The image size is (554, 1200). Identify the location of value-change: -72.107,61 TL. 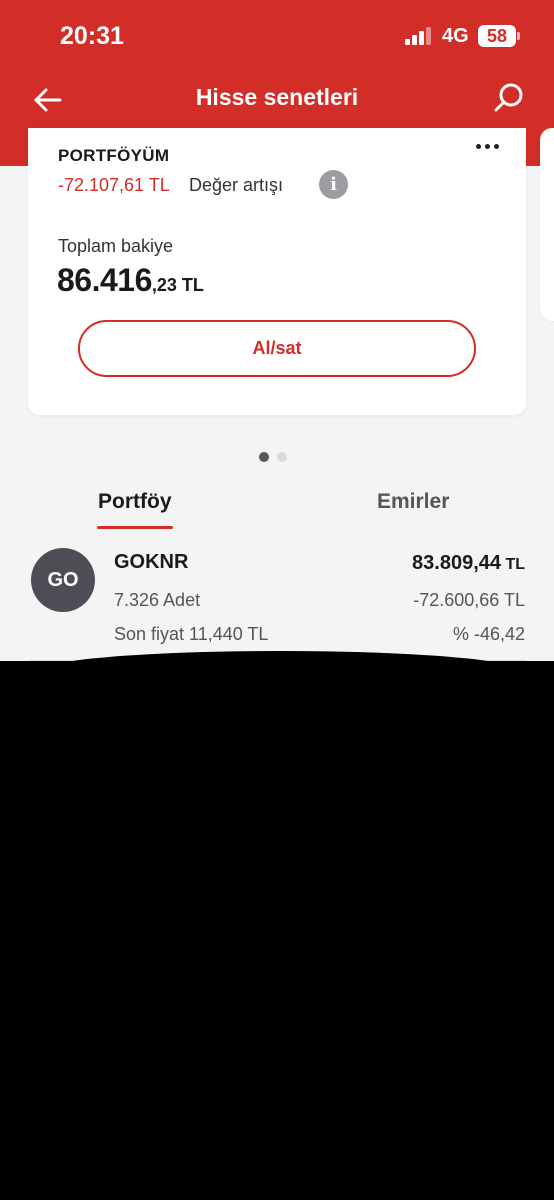
(114, 185).